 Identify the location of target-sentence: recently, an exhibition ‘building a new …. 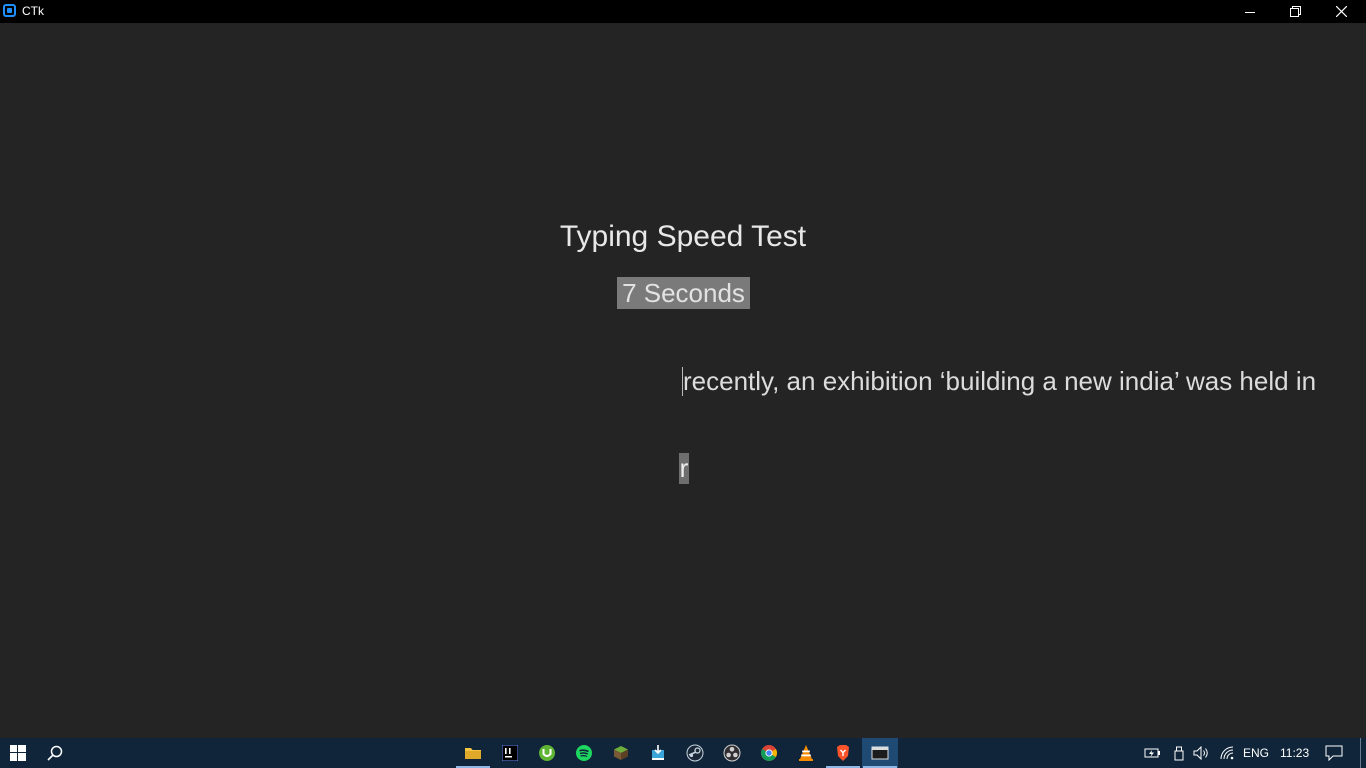
(1000, 381).